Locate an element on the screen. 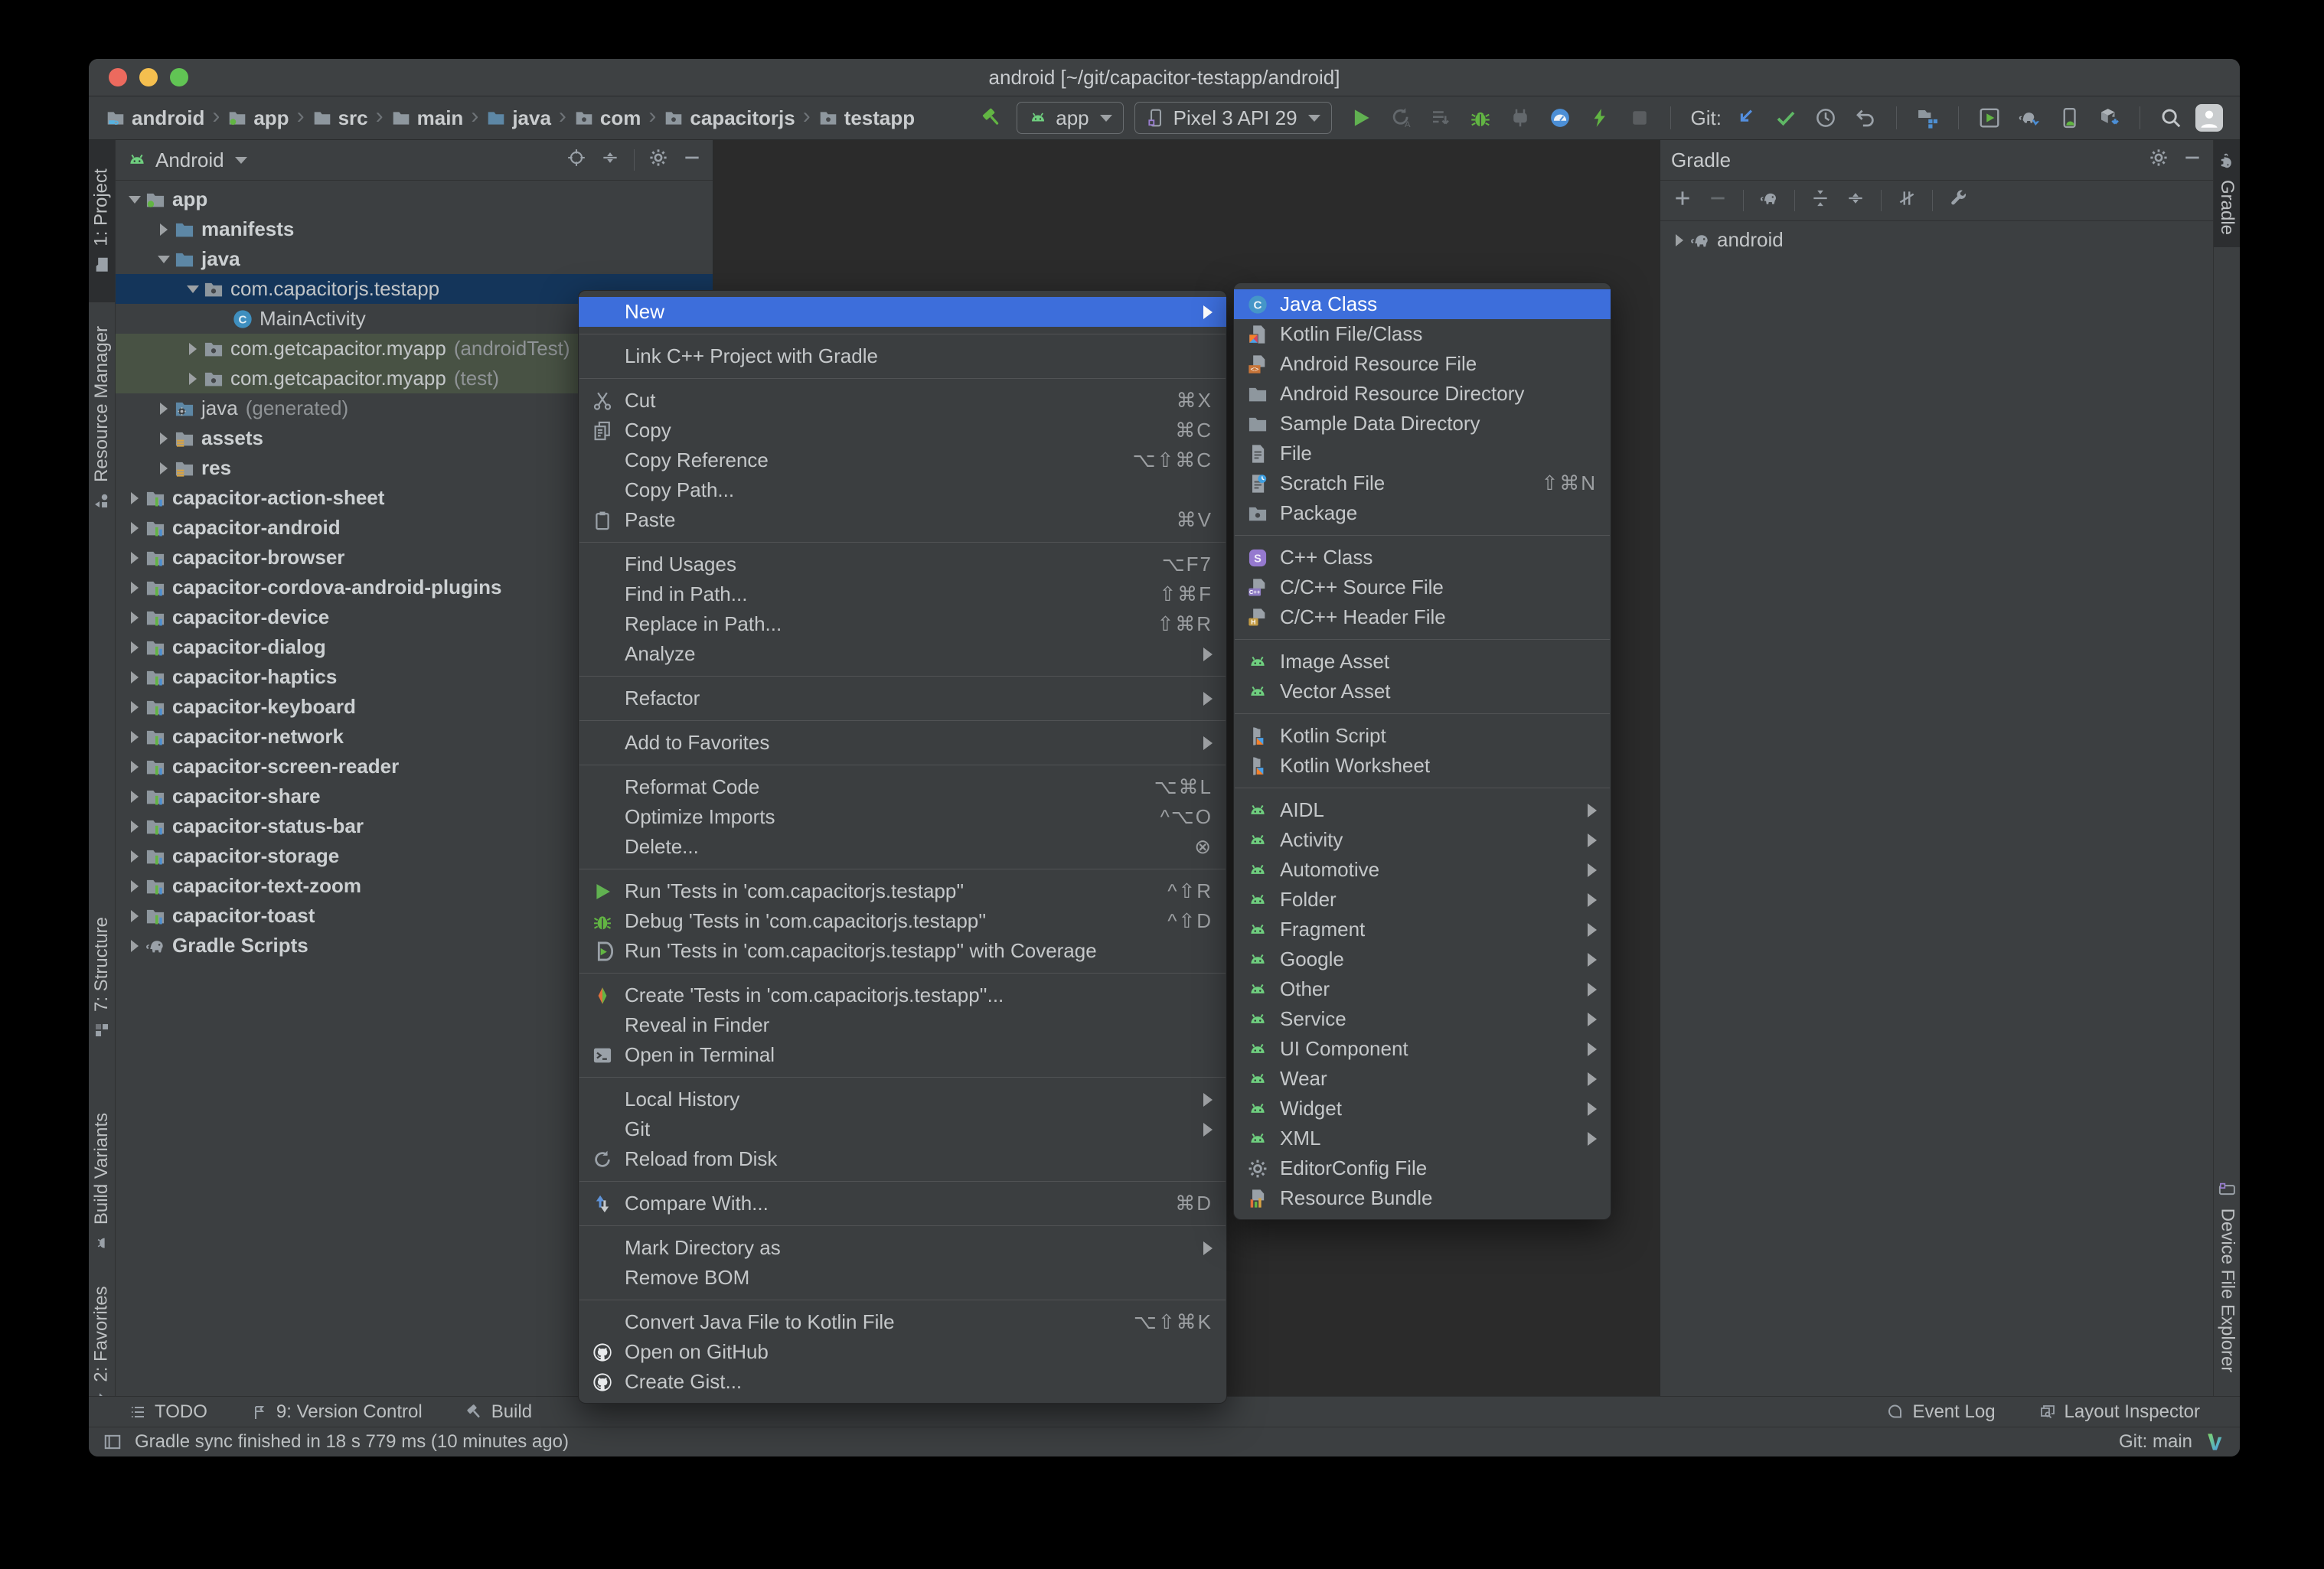 The width and height of the screenshot is (2324, 1569). submenu-item-resource-bundle: Resource Bundle is located at coordinates (1422, 1198).